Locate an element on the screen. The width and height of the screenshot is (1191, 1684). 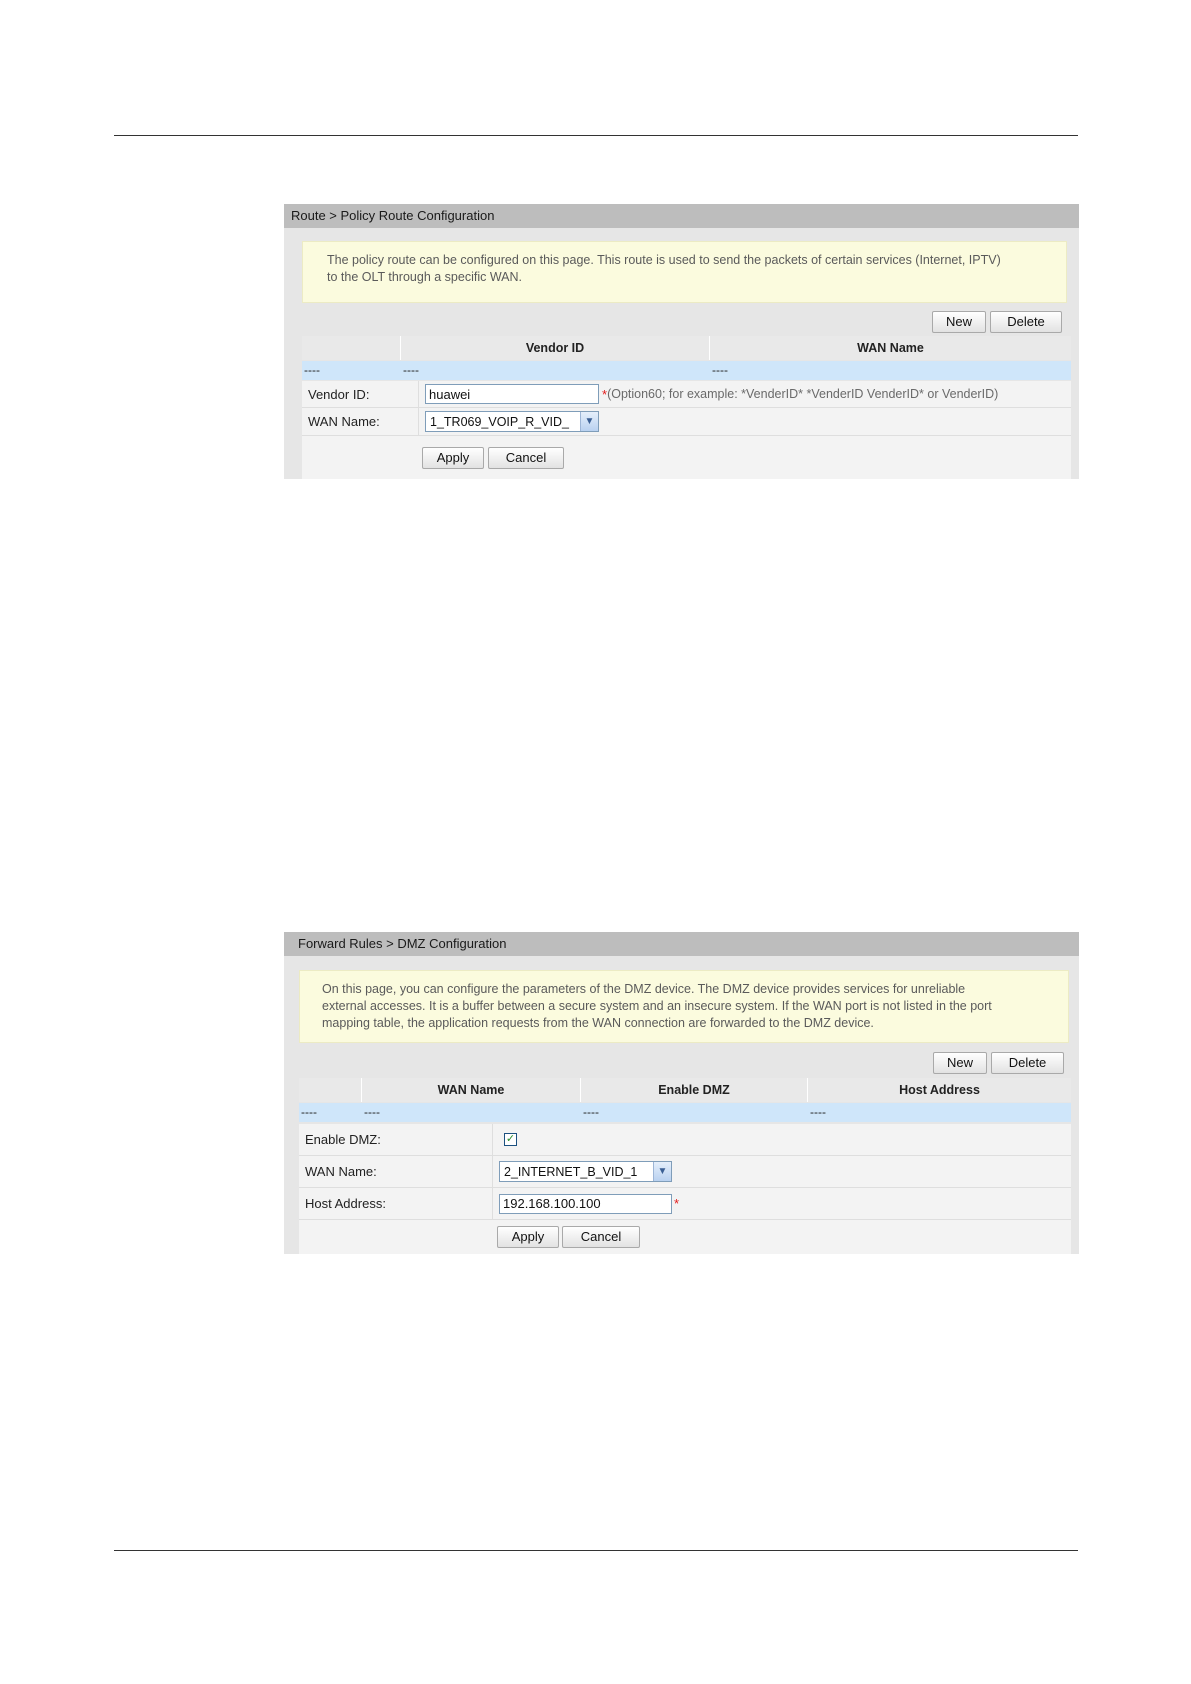
table-header: Vendor ID WAN Name is located at coordinates (686, 348).